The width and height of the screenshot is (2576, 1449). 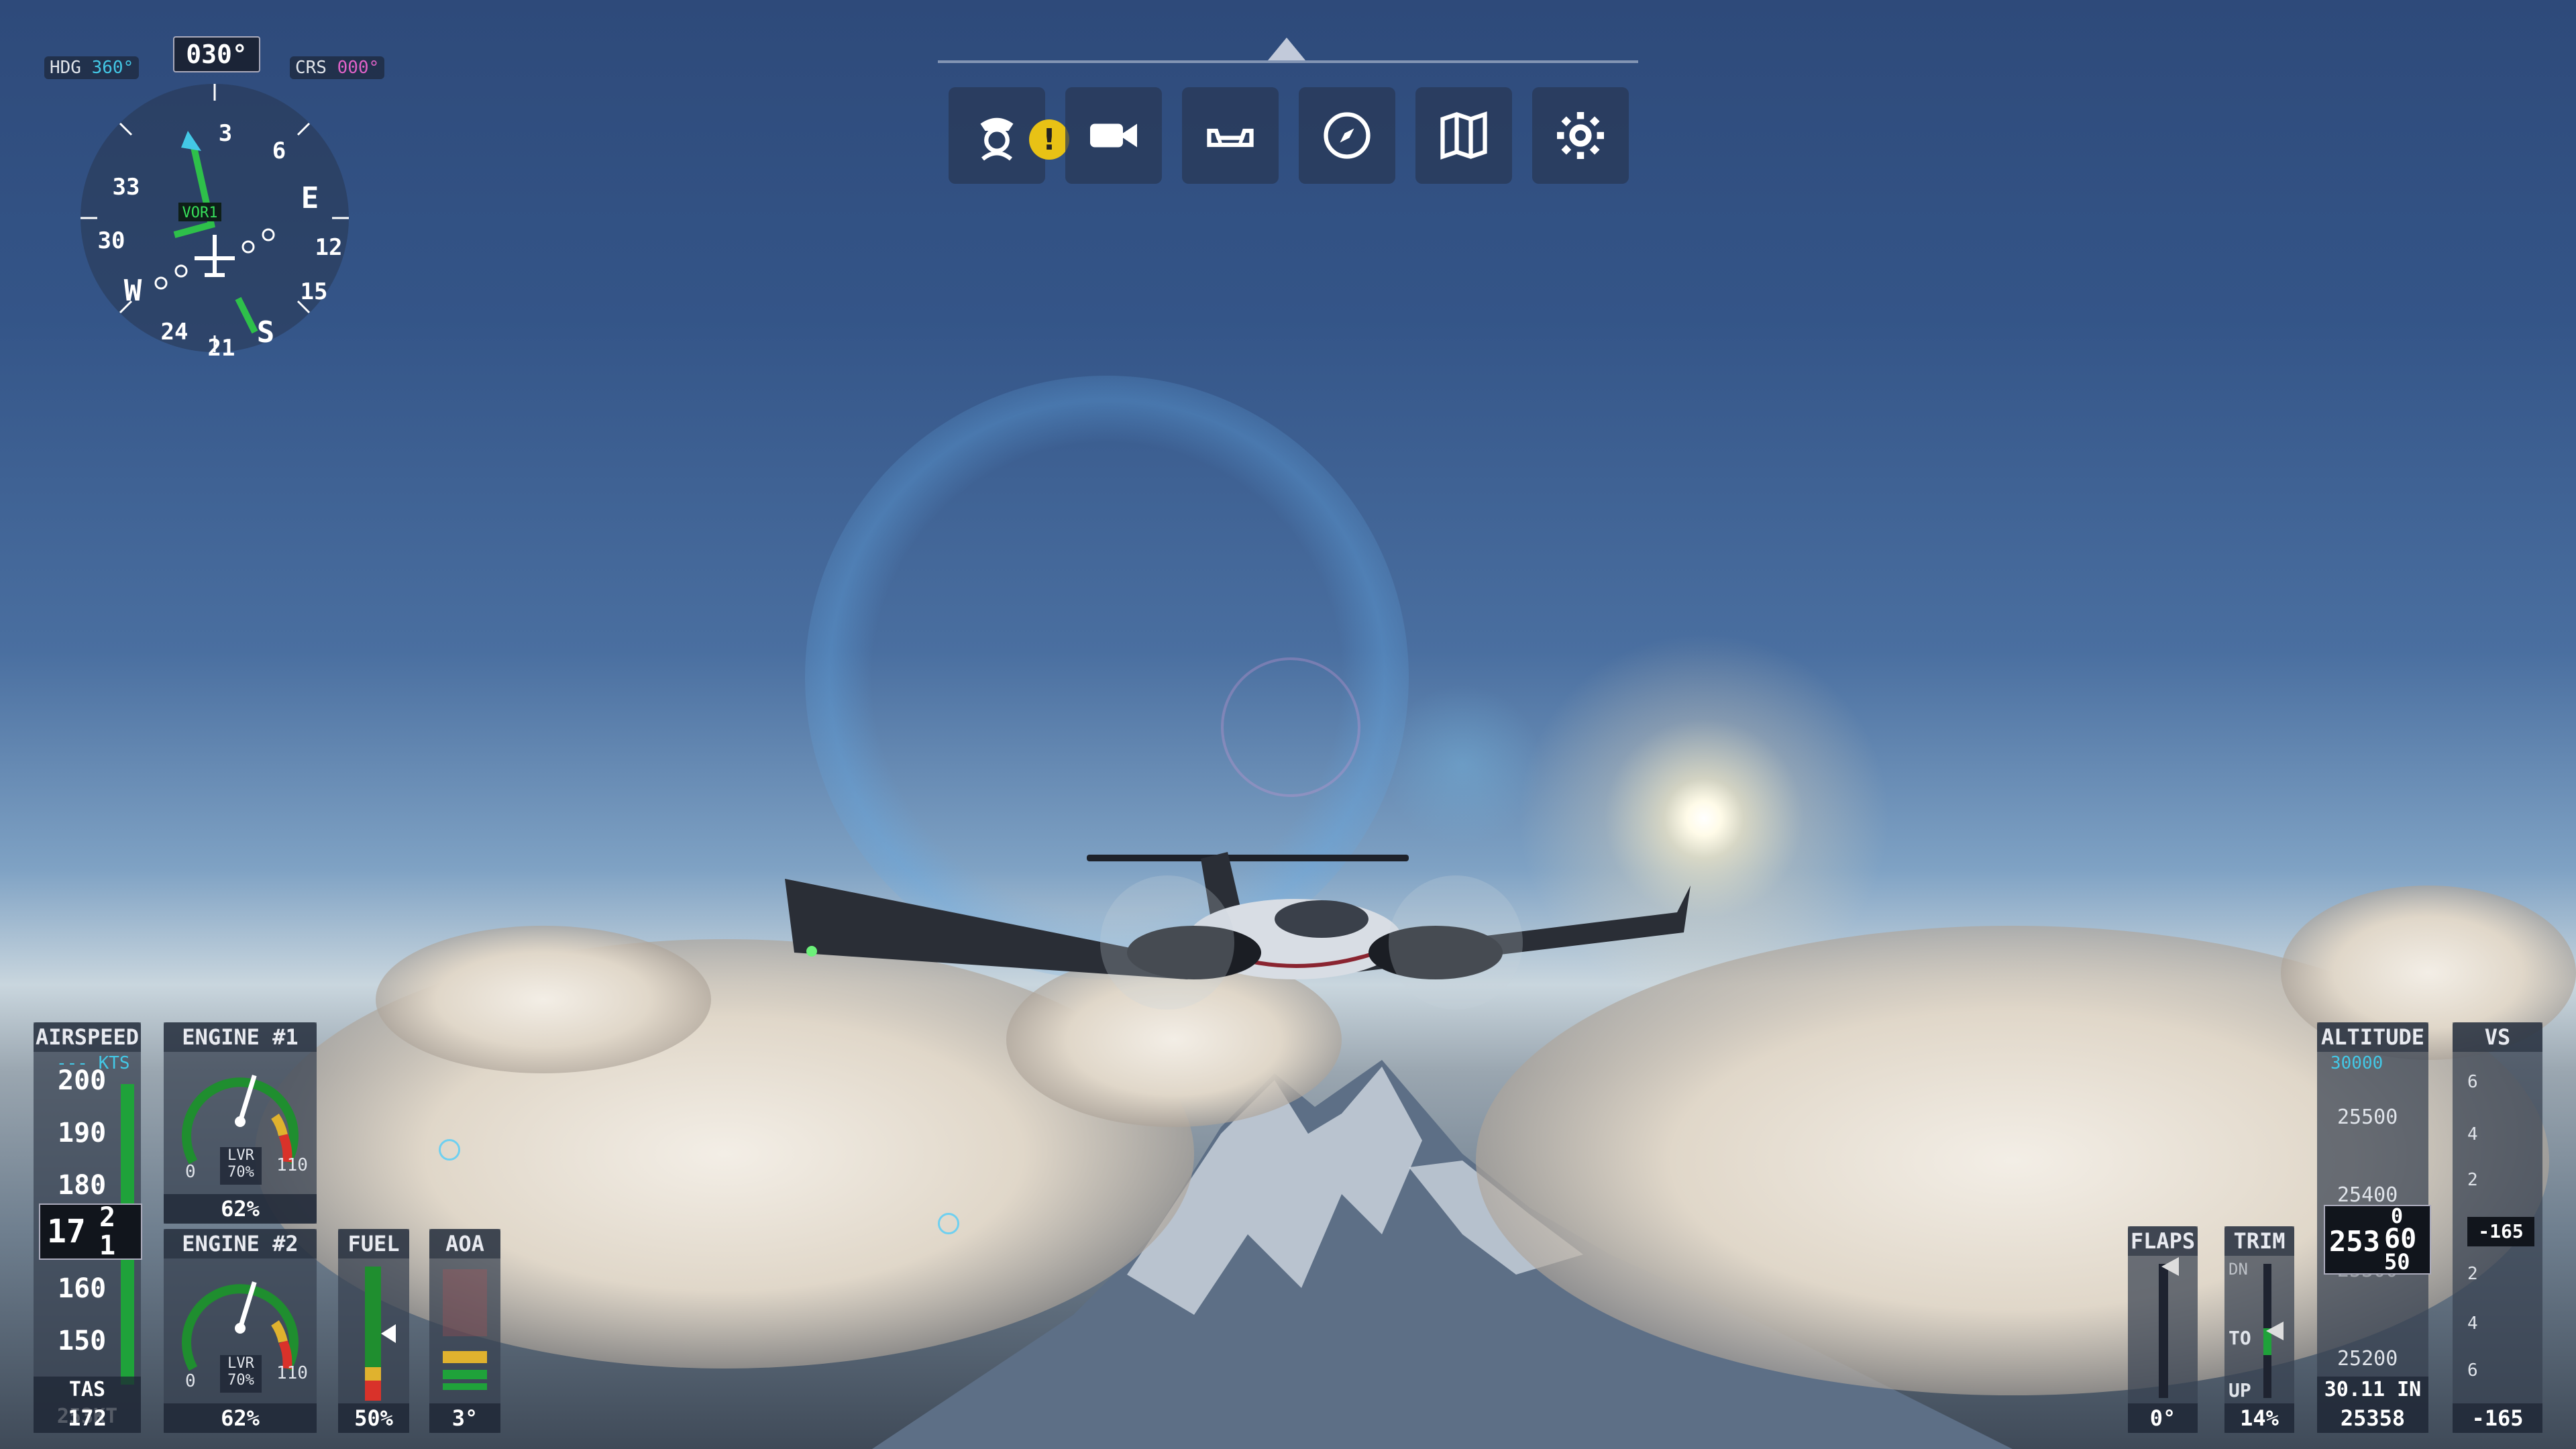 I want to click on toolbar-collapse-handle, so click(x=1286, y=49).